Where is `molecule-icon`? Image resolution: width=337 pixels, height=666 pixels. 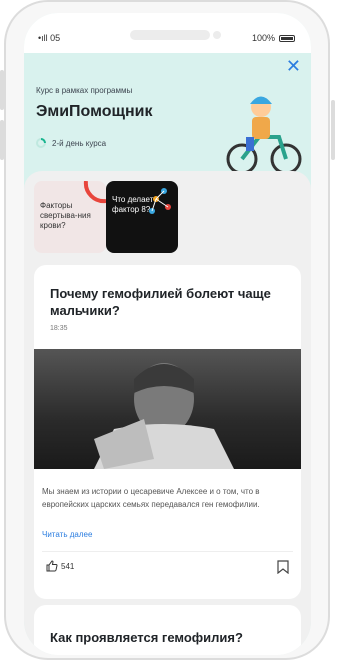
molecule-icon is located at coordinates (160, 201).